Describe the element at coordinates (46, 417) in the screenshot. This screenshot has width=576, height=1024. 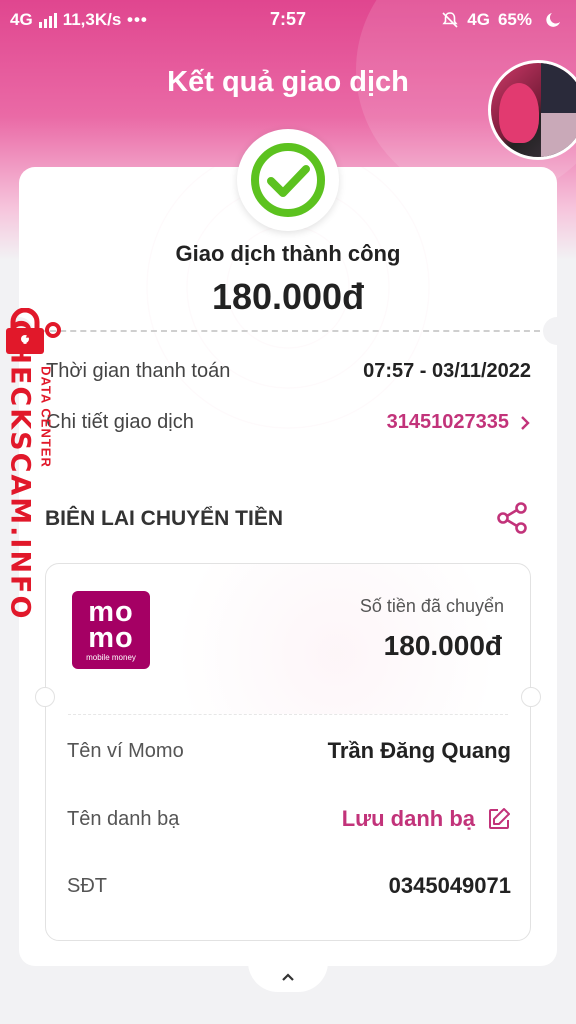
I see `watermark-subtext: DATA CENTER` at that location.